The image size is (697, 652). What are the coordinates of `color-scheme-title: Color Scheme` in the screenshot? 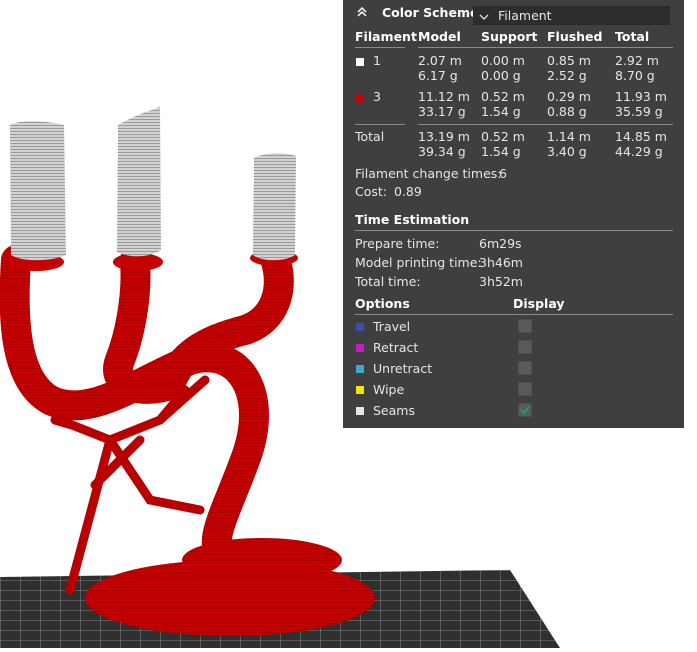 It's located at (430, 12).